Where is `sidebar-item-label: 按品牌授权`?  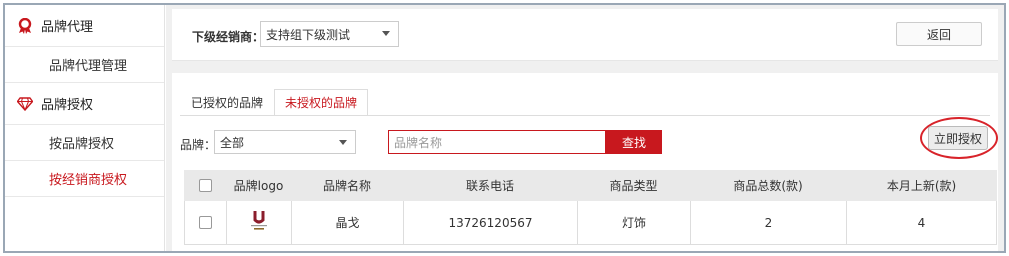 sidebar-item-label: 按品牌授权 is located at coordinates (82, 144).